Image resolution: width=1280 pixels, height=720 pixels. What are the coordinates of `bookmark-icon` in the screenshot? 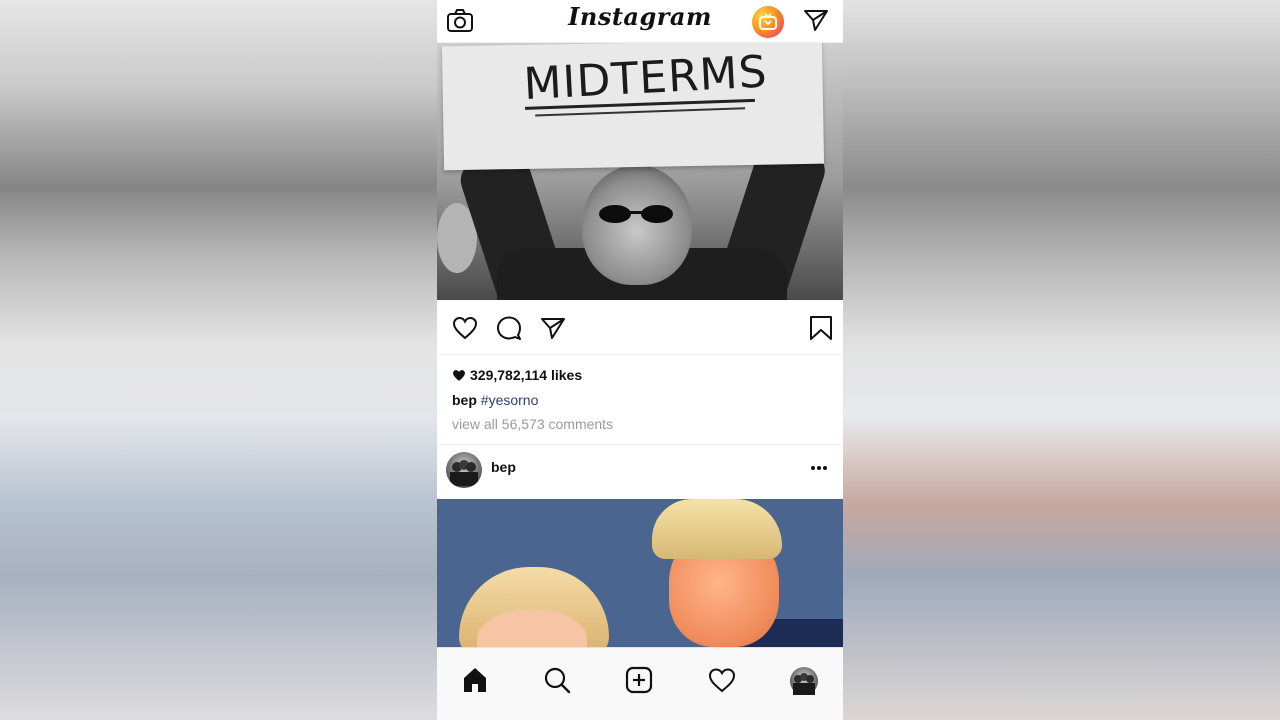 It's located at (821, 328).